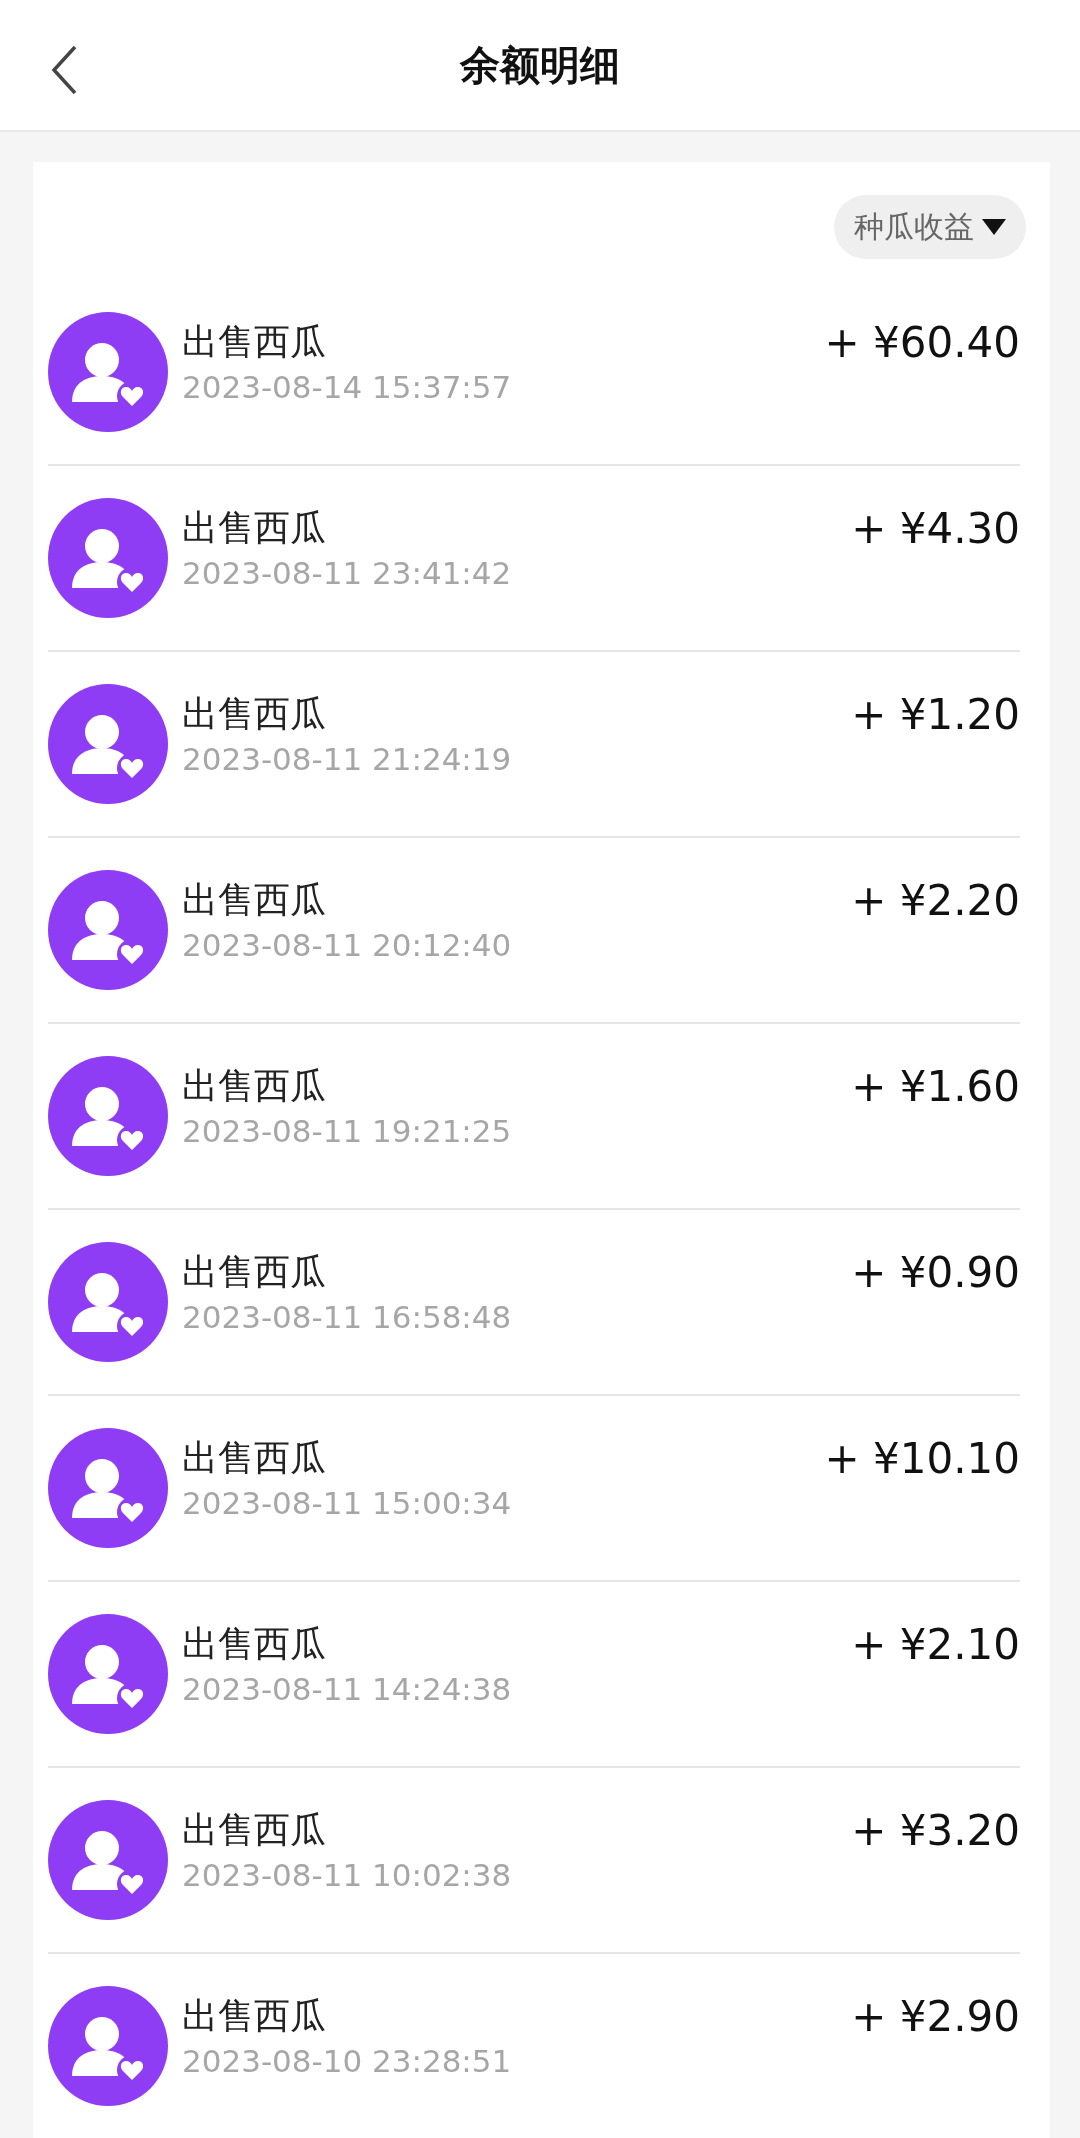 The image size is (1080, 2138). Describe the element at coordinates (935, 714) in the screenshot. I see `transaction-amount: + ¥1.20` at that location.